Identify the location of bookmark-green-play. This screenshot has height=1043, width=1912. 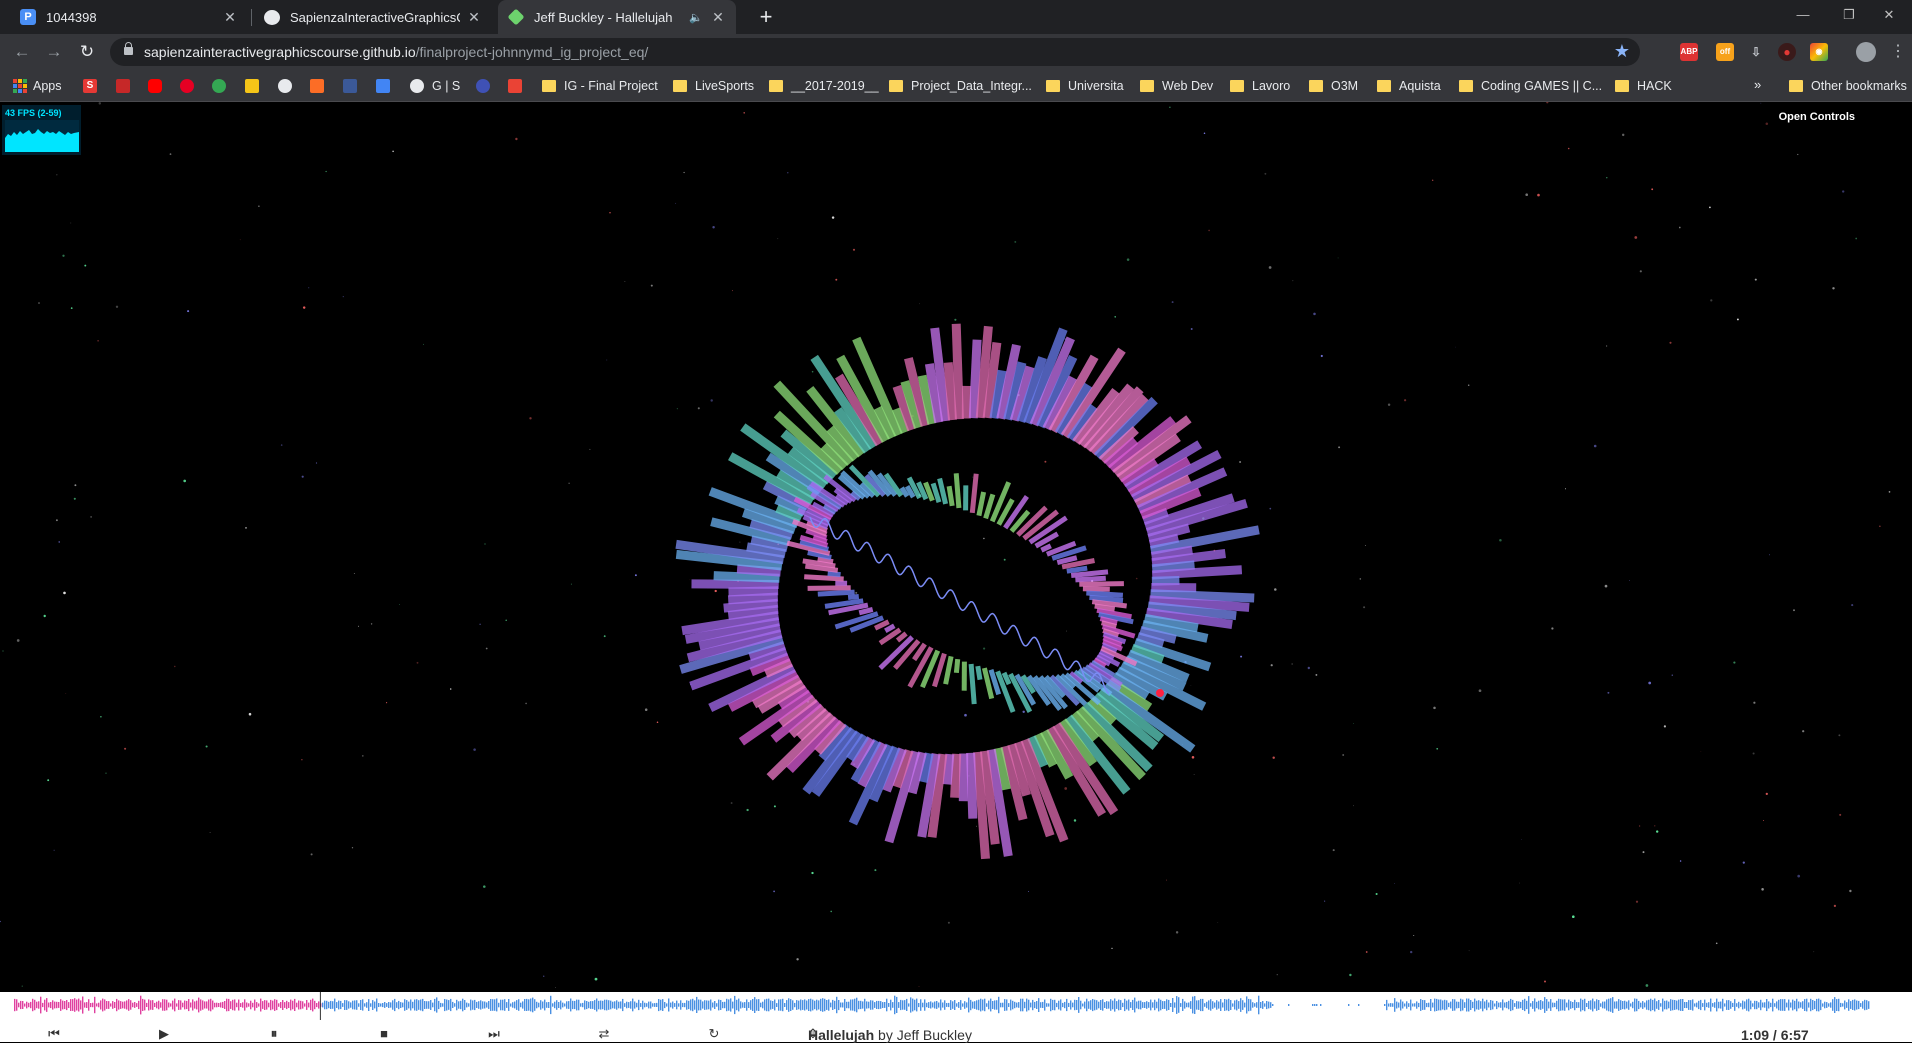
(223, 86).